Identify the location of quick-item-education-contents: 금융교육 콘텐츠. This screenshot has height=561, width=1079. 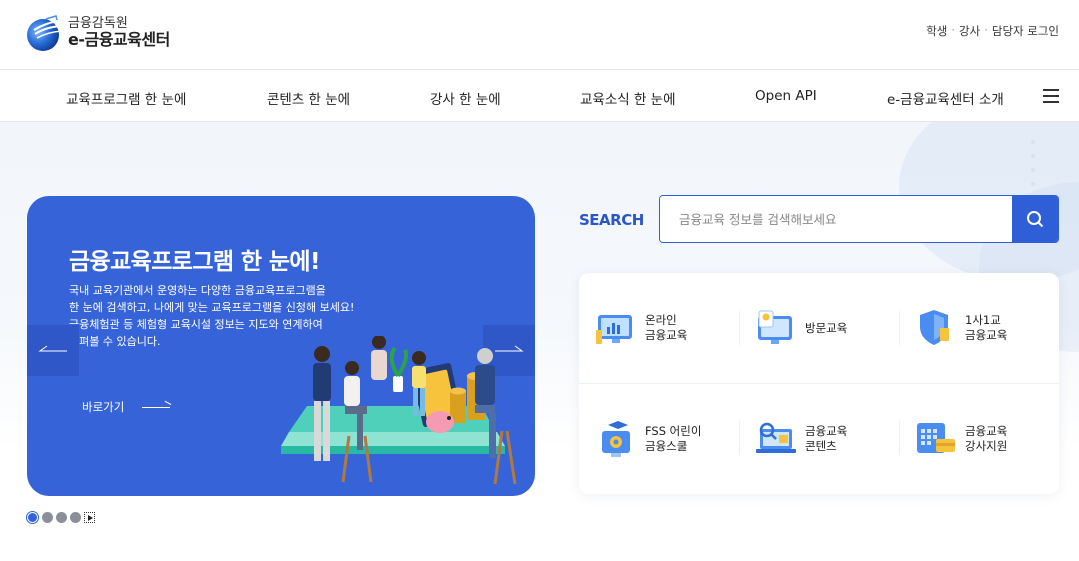
(829, 439).